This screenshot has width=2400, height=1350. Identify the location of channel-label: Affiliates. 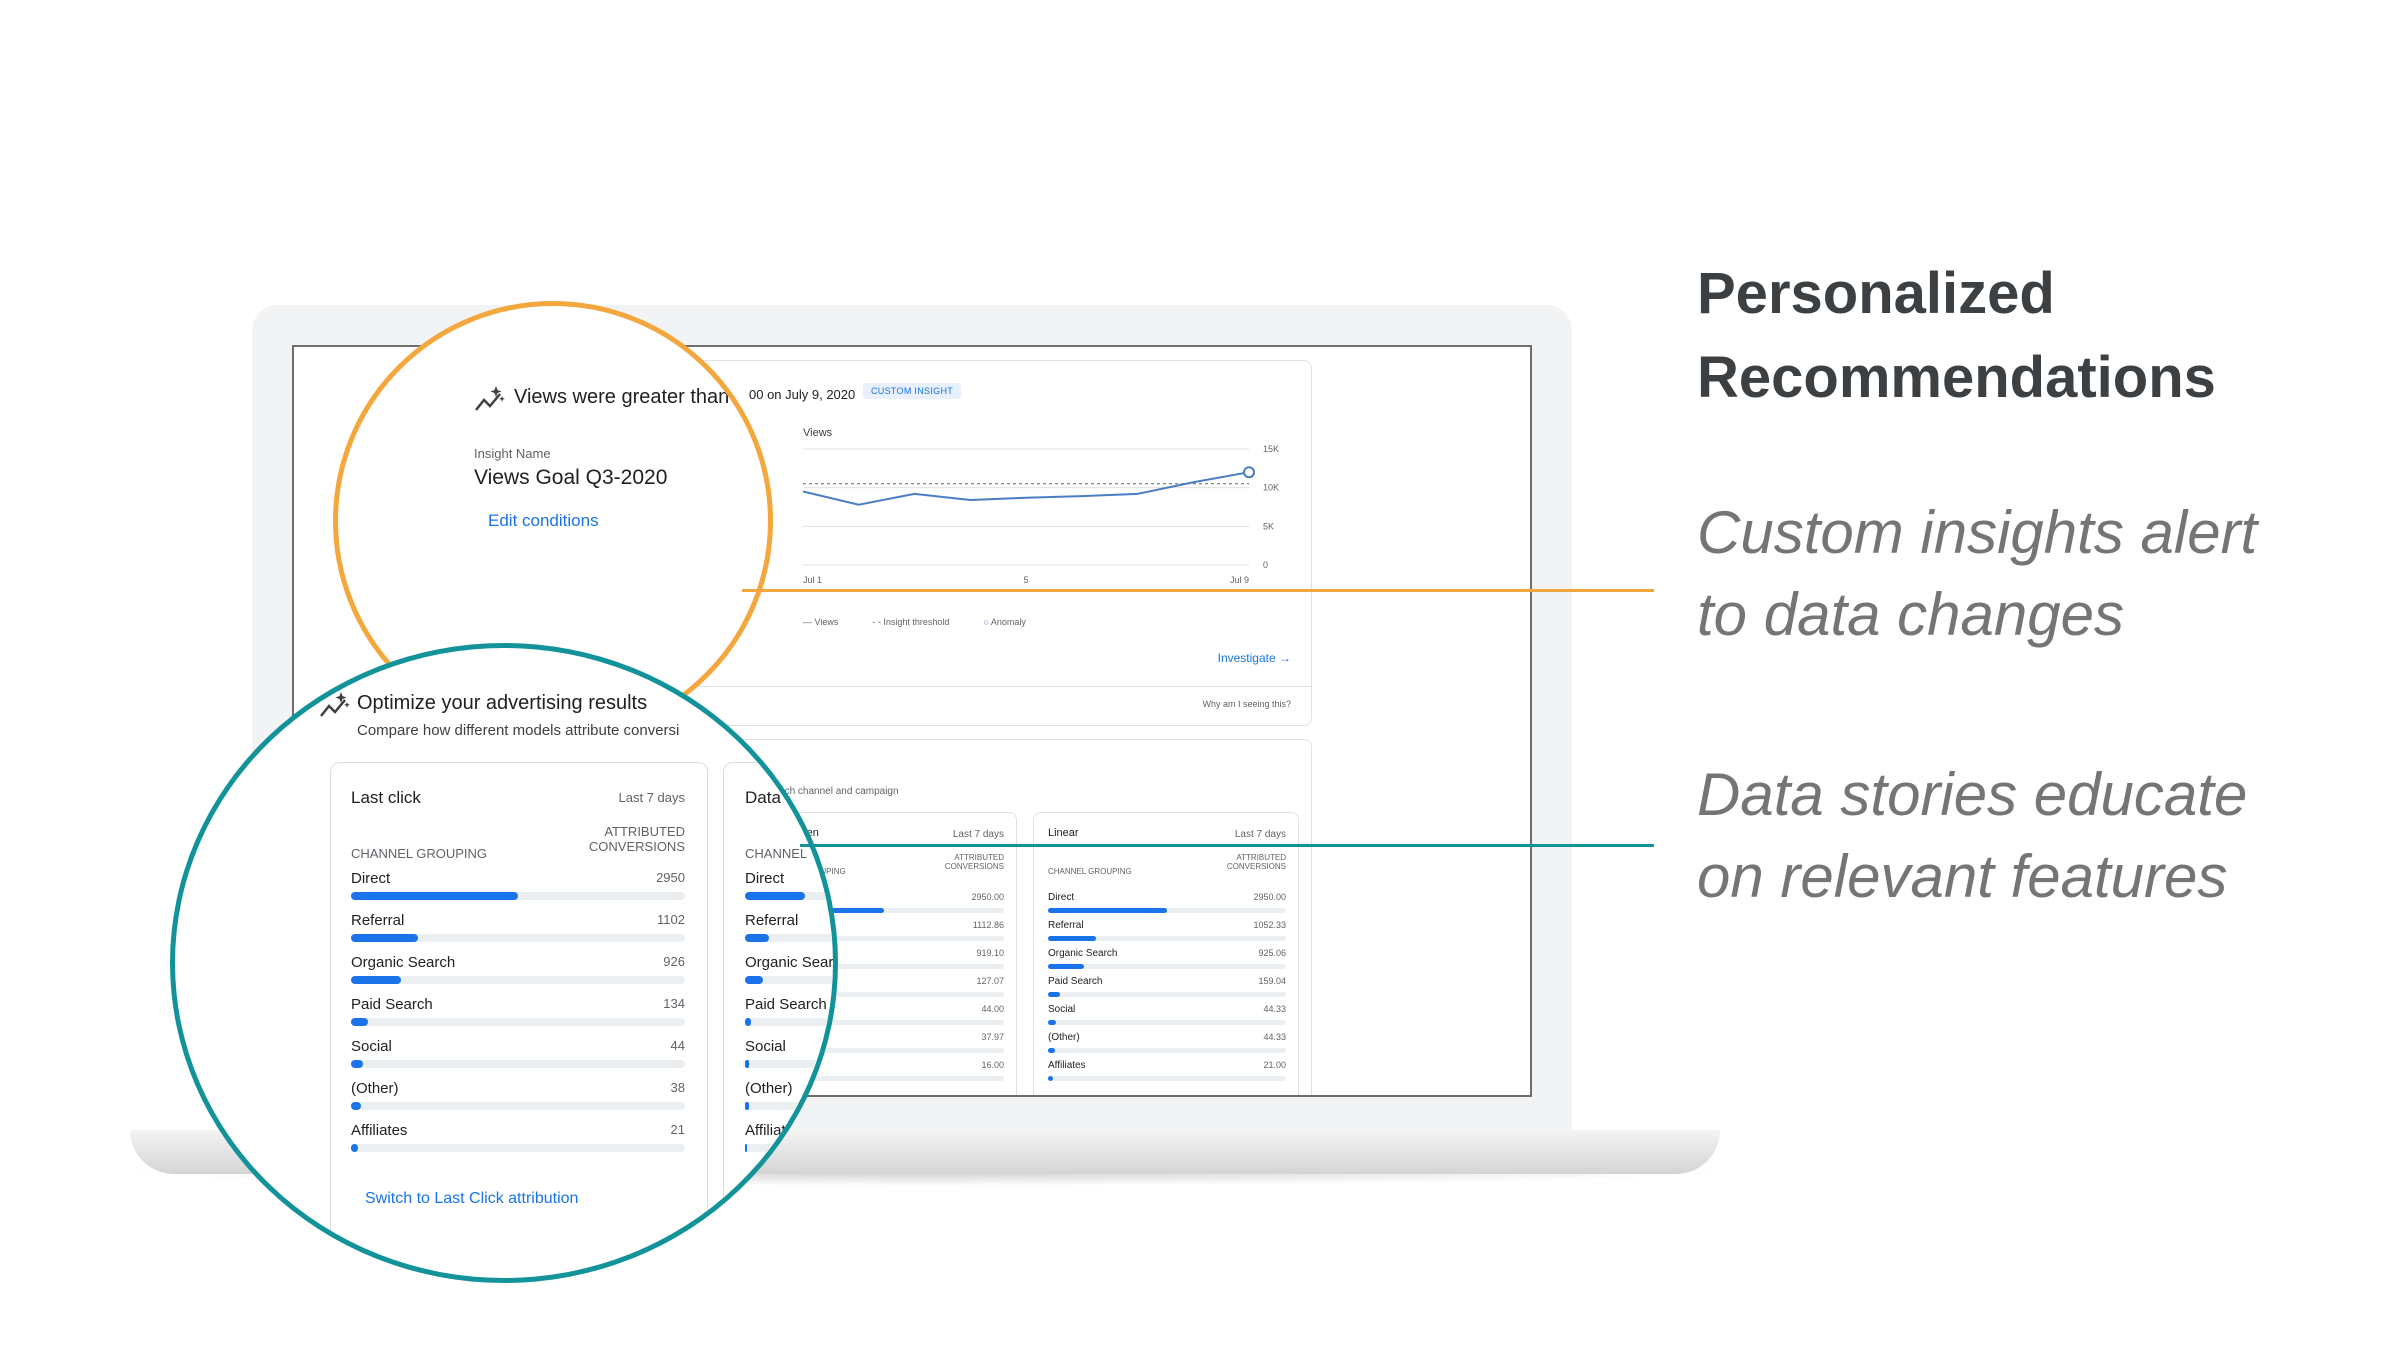
(1067, 1065).